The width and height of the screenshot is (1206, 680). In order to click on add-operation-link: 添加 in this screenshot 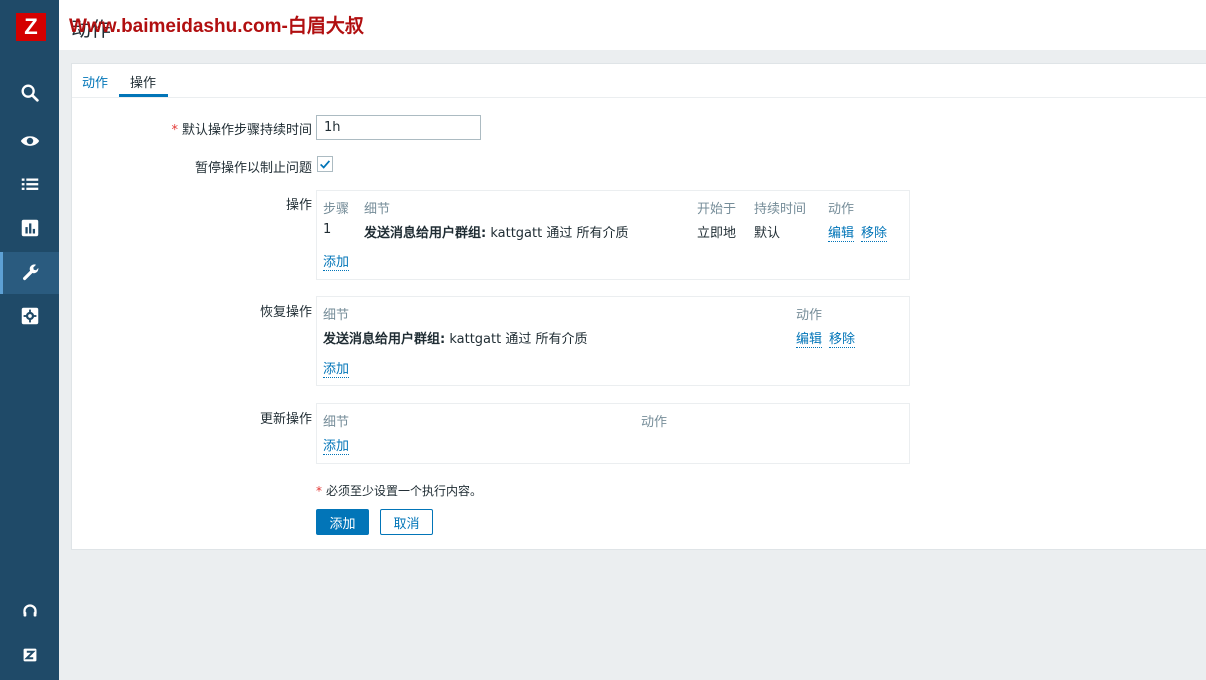, I will do `click(336, 261)`.